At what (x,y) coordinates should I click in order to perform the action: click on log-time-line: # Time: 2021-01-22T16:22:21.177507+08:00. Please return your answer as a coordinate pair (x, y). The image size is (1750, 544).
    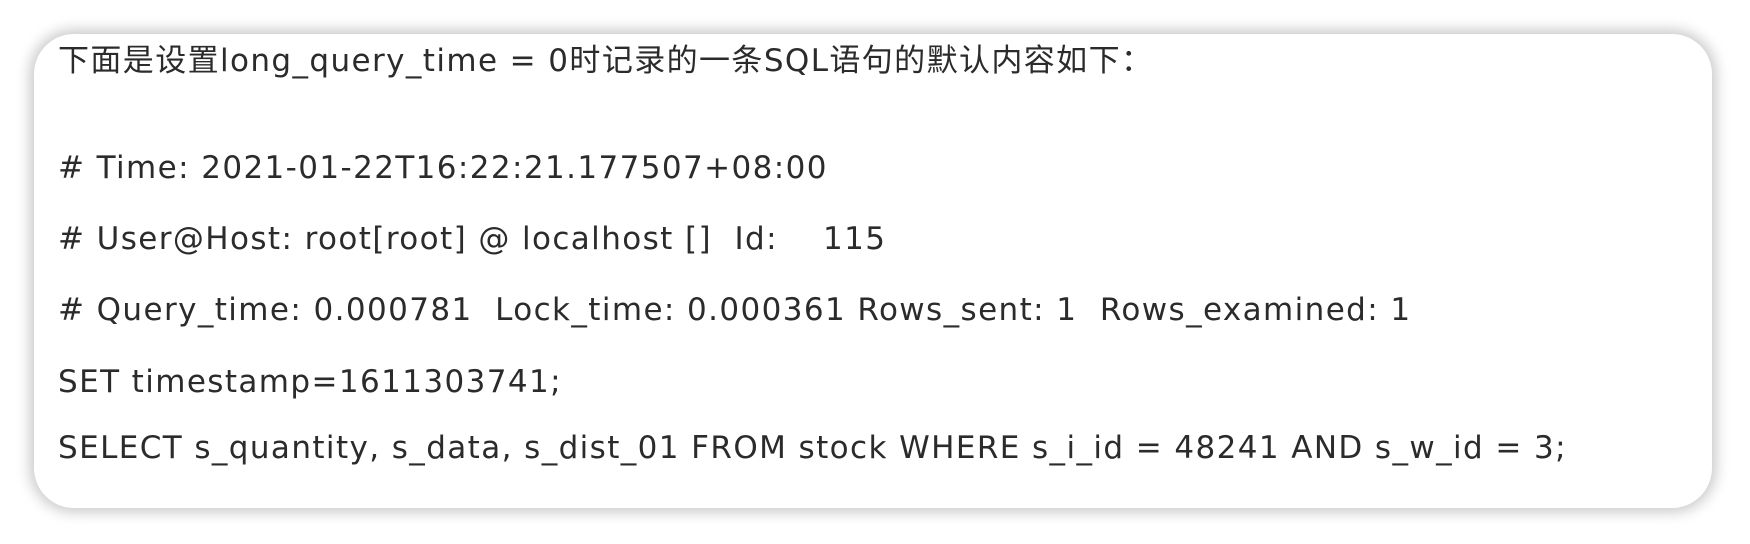
    Looking at the image, I should click on (443, 168).